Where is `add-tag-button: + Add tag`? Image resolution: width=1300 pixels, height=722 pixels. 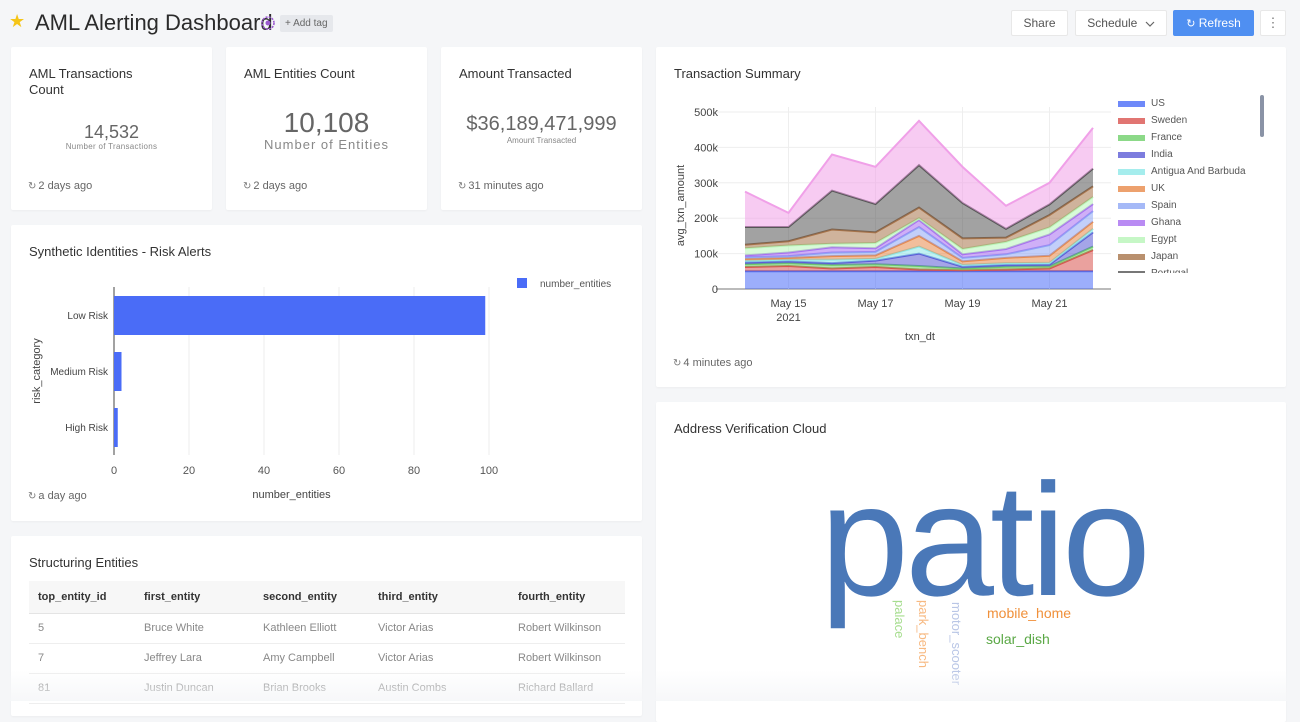 add-tag-button: + Add tag is located at coordinates (306, 23).